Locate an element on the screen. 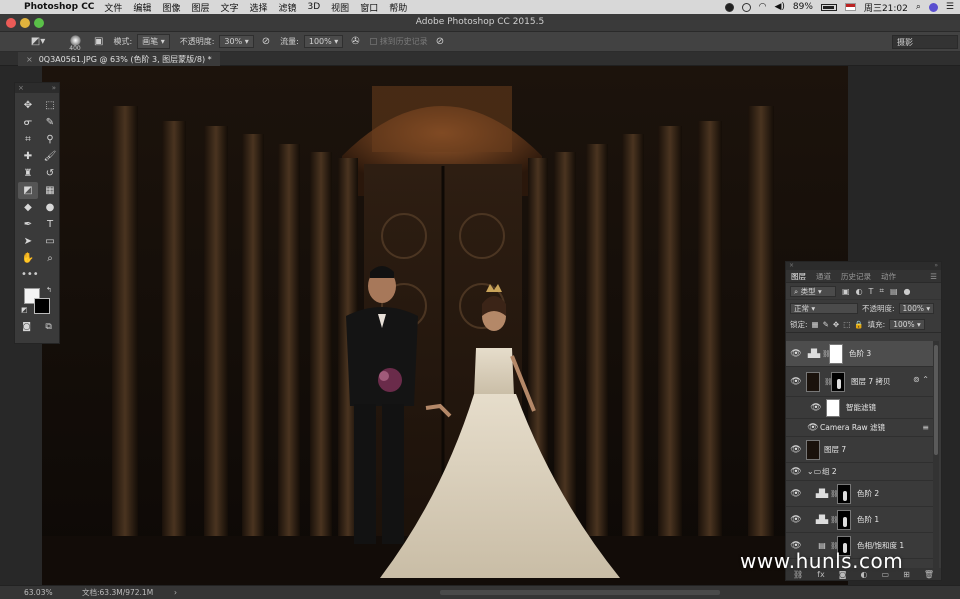  flow-field: 100% ▾ is located at coordinates (323, 41).